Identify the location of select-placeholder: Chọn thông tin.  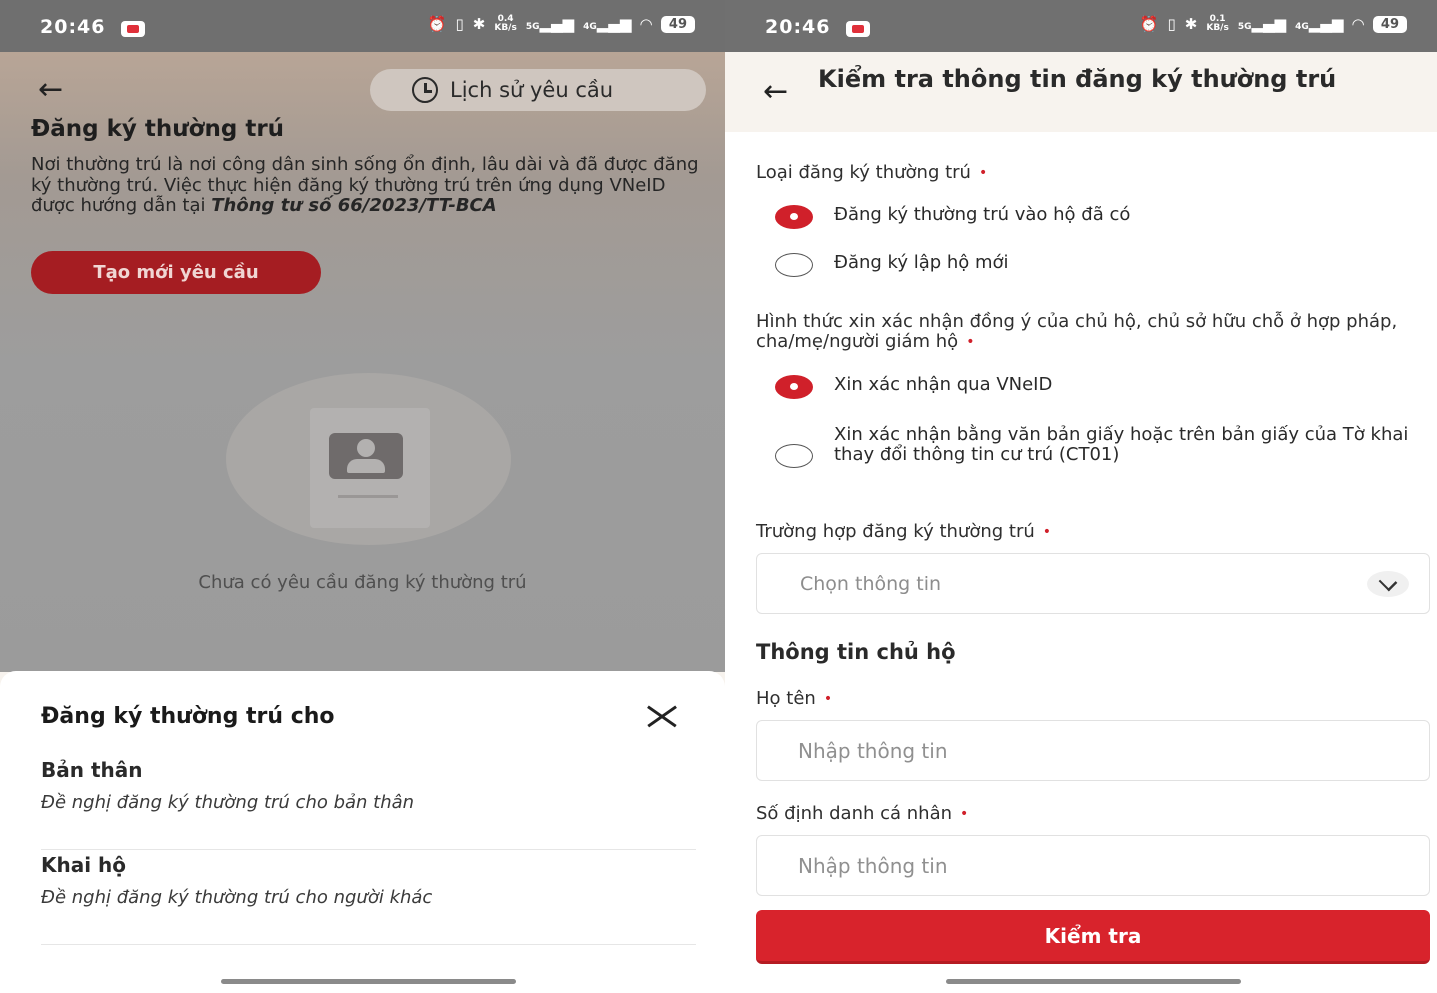
(871, 584).